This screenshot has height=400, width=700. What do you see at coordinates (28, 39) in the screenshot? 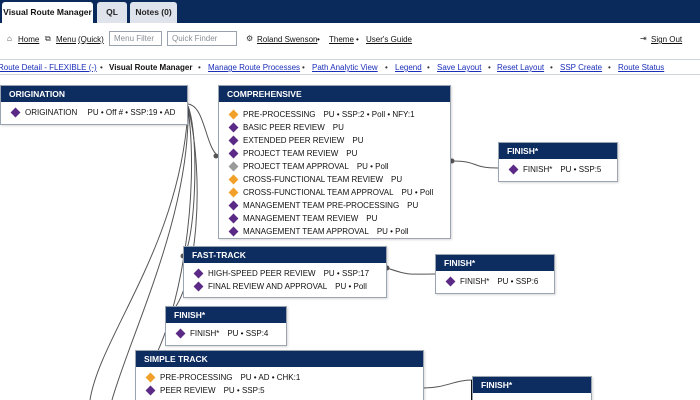
I see `home-link: Home` at bounding box center [28, 39].